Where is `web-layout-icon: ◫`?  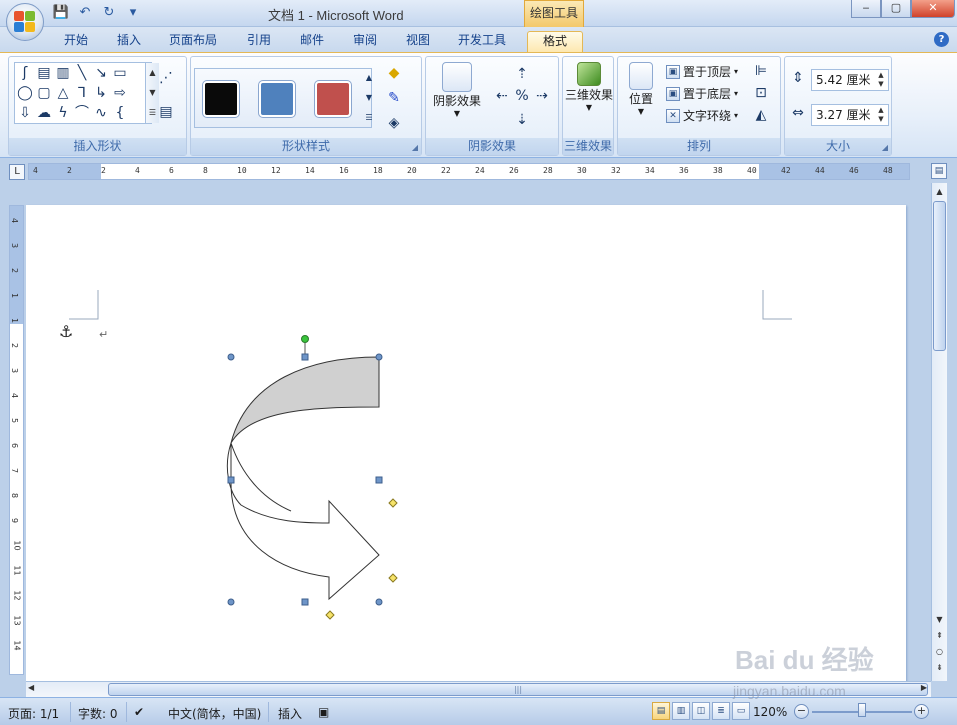
web-layout-icon: ◫ is located at coordinates (701, 711).